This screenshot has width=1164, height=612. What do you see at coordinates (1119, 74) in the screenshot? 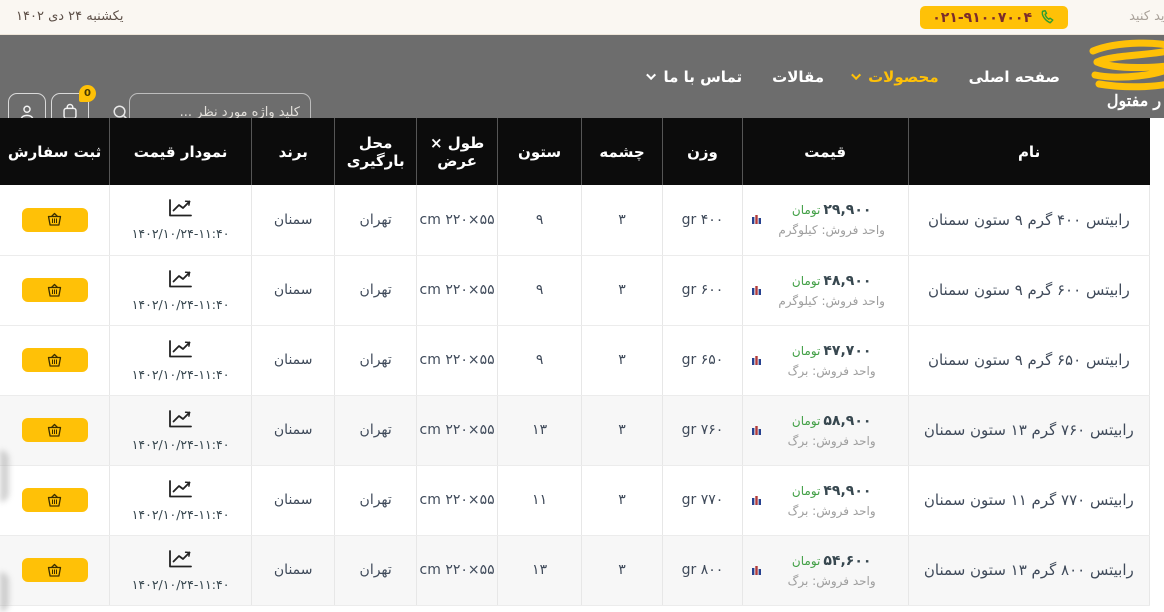
I see `site-logo: ر مفتول` at bounding box center [1119, 74].